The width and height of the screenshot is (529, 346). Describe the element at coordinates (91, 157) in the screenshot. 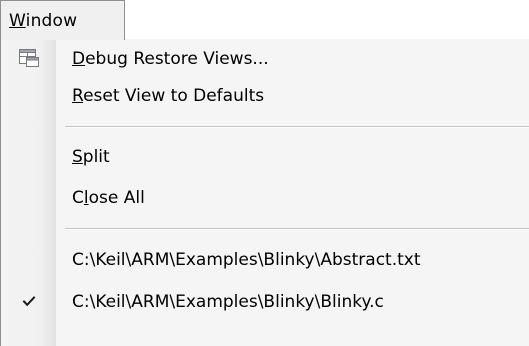

I see `menu-item-label: Split` at that location.